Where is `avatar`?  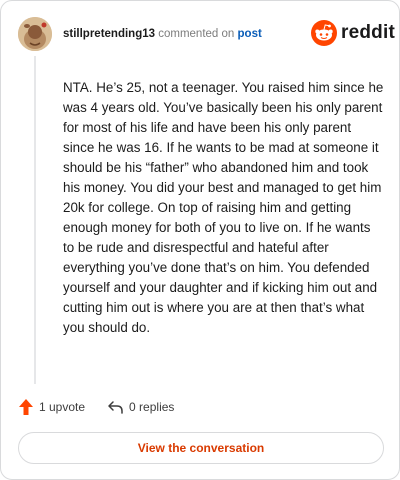
avatar is located at coordinates (35, 34).